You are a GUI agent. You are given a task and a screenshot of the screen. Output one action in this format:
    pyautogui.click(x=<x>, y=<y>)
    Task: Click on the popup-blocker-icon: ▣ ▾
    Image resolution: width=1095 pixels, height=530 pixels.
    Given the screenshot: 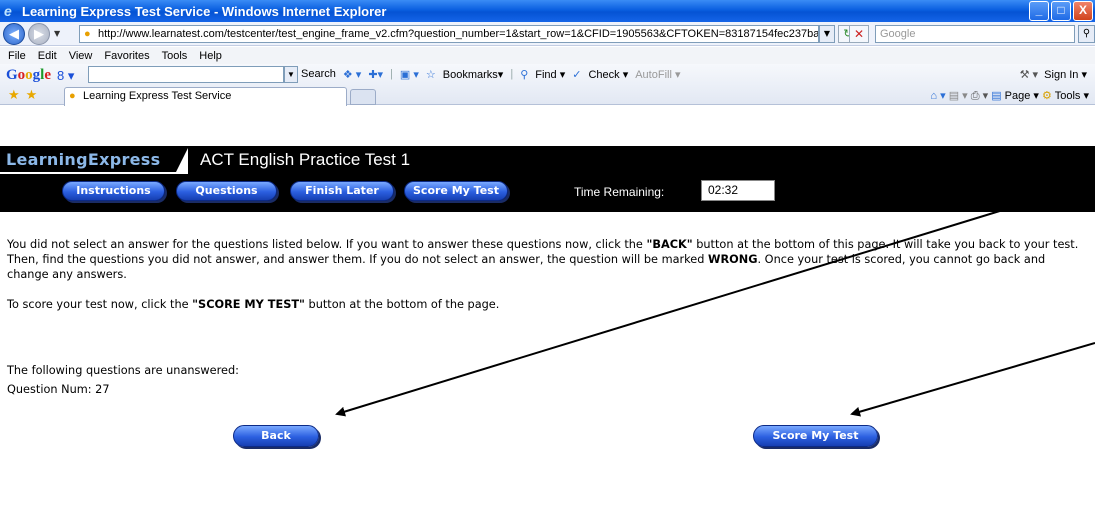 What is the action you would take?
    pyautogui.click(x=409, y=74)
    